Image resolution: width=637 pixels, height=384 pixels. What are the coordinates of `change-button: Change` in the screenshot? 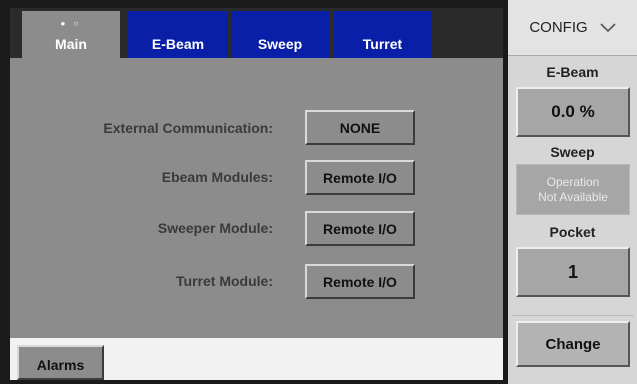 It's located at (573, 344).